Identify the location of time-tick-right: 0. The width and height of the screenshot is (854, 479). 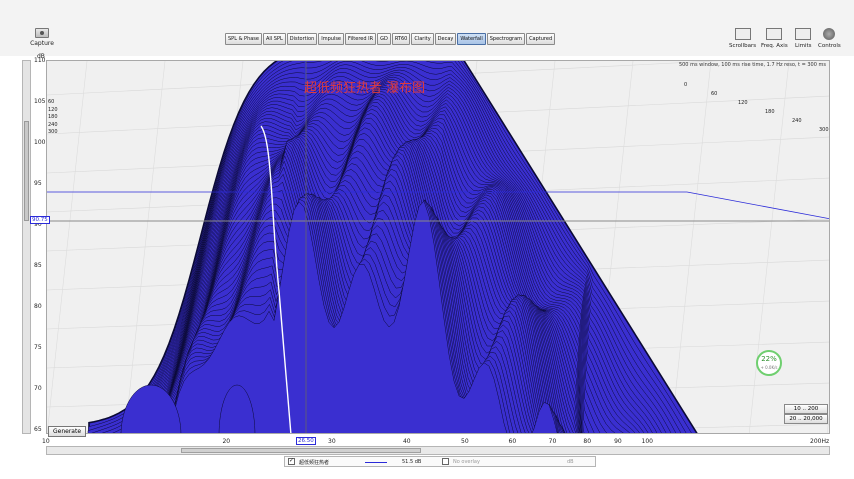
(686, 85).